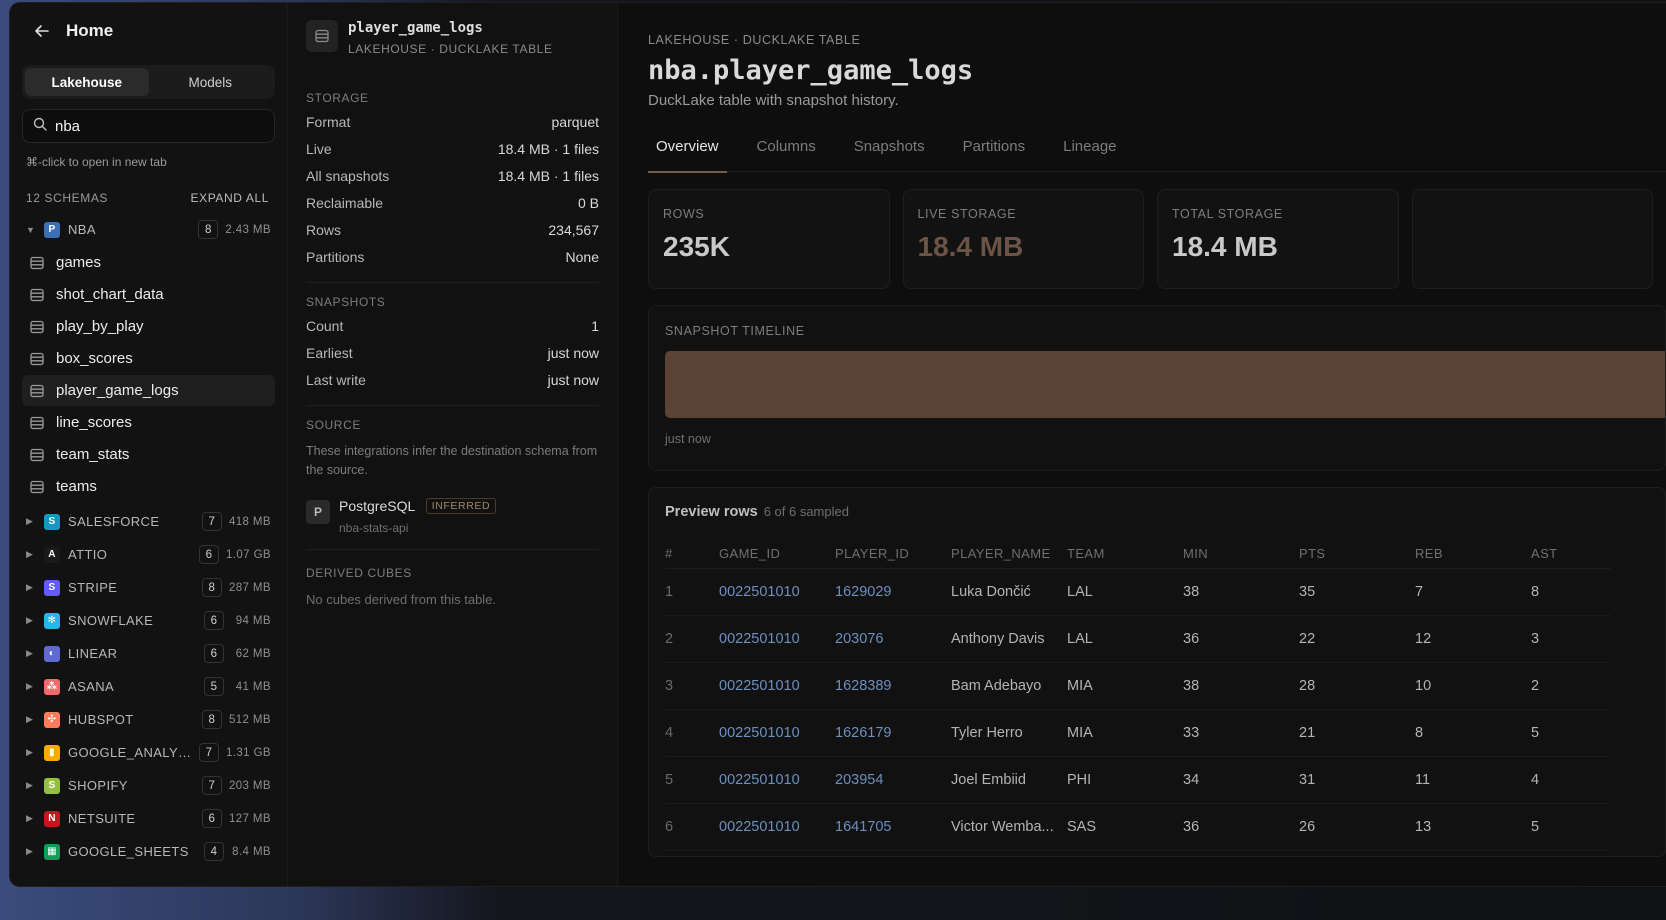 The image size is (1666, 920). Describe the element at coordinates (1138, 639) in the screenshot. I see `table-row: 2 0022501010 203076 Anthony Davis LAL 36 22 12 3` at that location.